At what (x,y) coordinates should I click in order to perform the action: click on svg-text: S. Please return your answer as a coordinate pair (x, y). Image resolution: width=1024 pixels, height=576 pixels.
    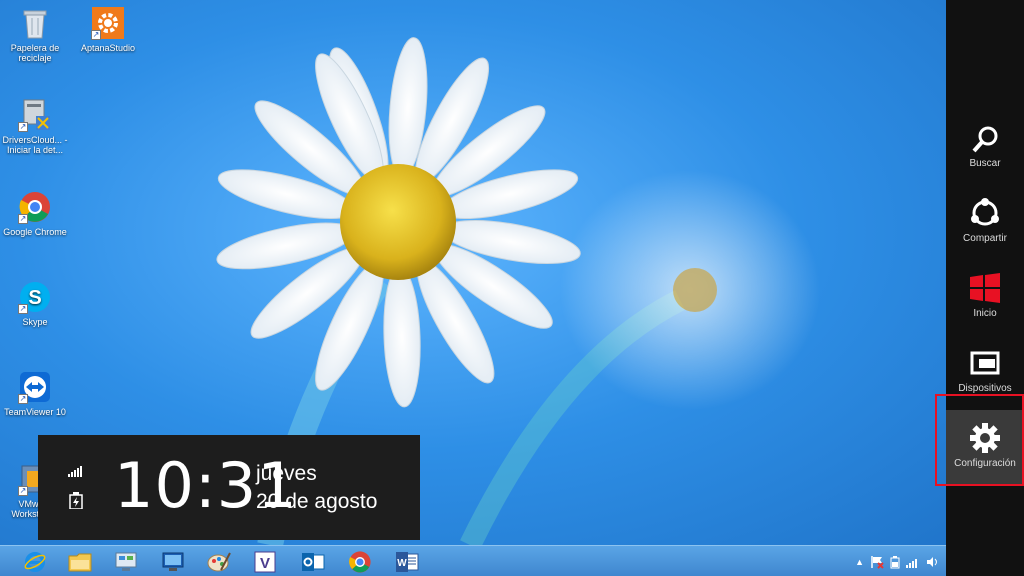
    Looking at the image, I should click on (34, 298).